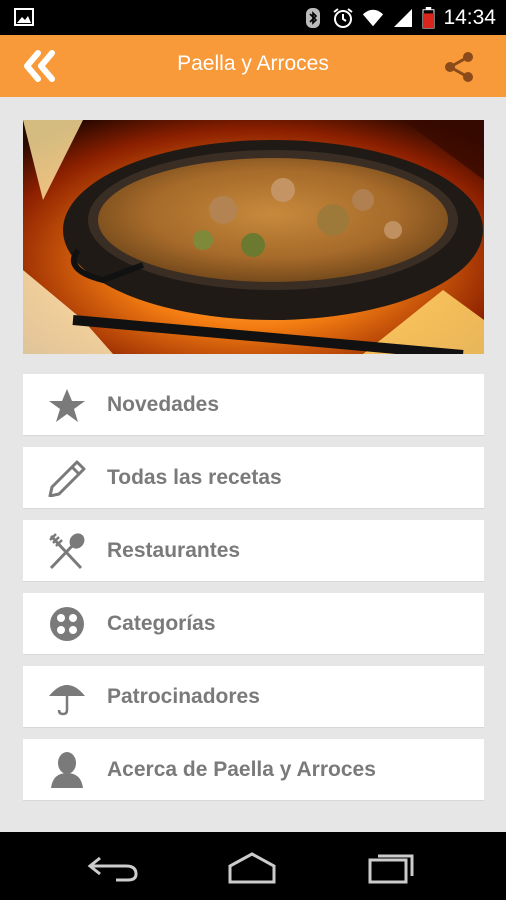 The image size is (506, 900). What do you see at coordinates (241, 769) in the screenshot?
I see `menu-item-label: Acerca de Paella y Arroces` at bounding box center [241, 769].